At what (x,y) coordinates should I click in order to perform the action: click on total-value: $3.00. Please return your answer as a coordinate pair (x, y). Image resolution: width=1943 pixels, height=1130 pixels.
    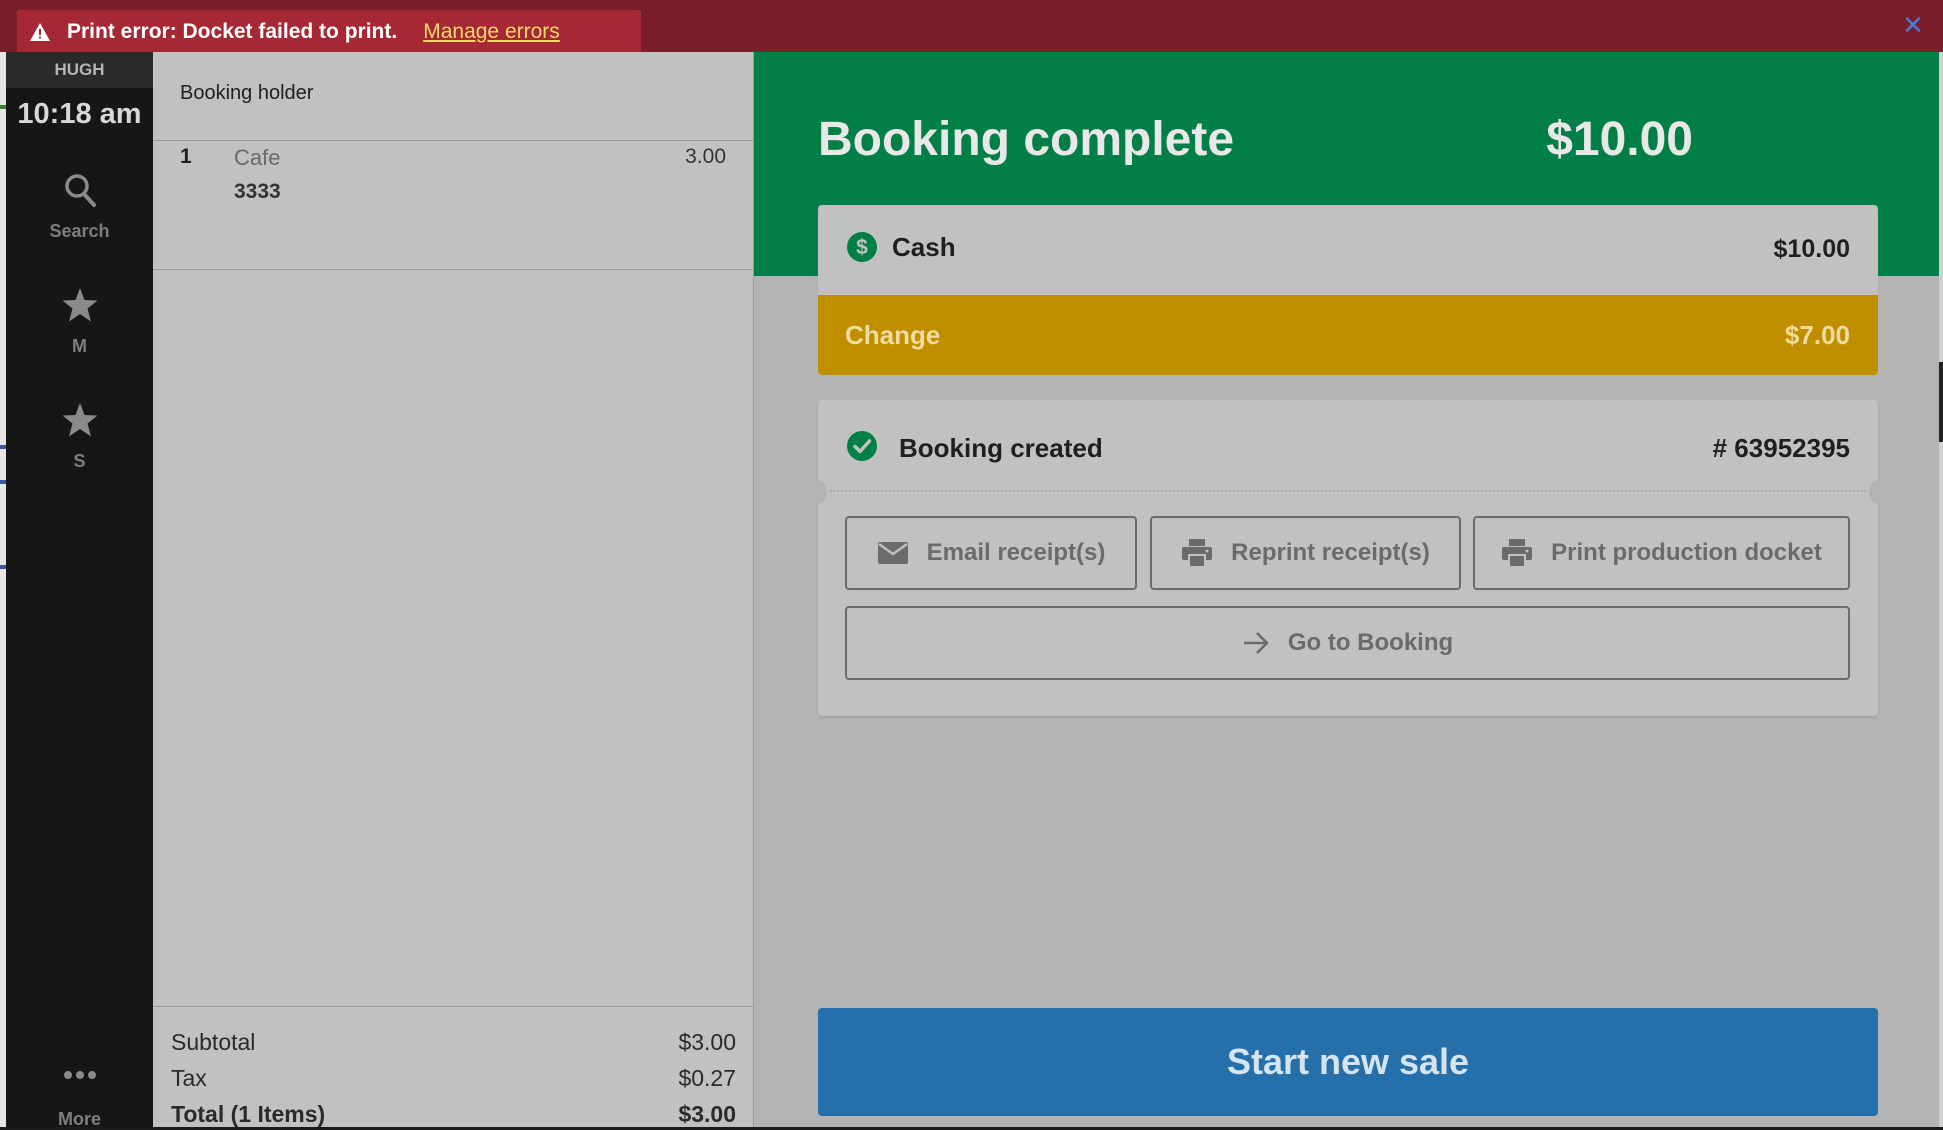
    Looking at the image, I should click on (707, 1114).